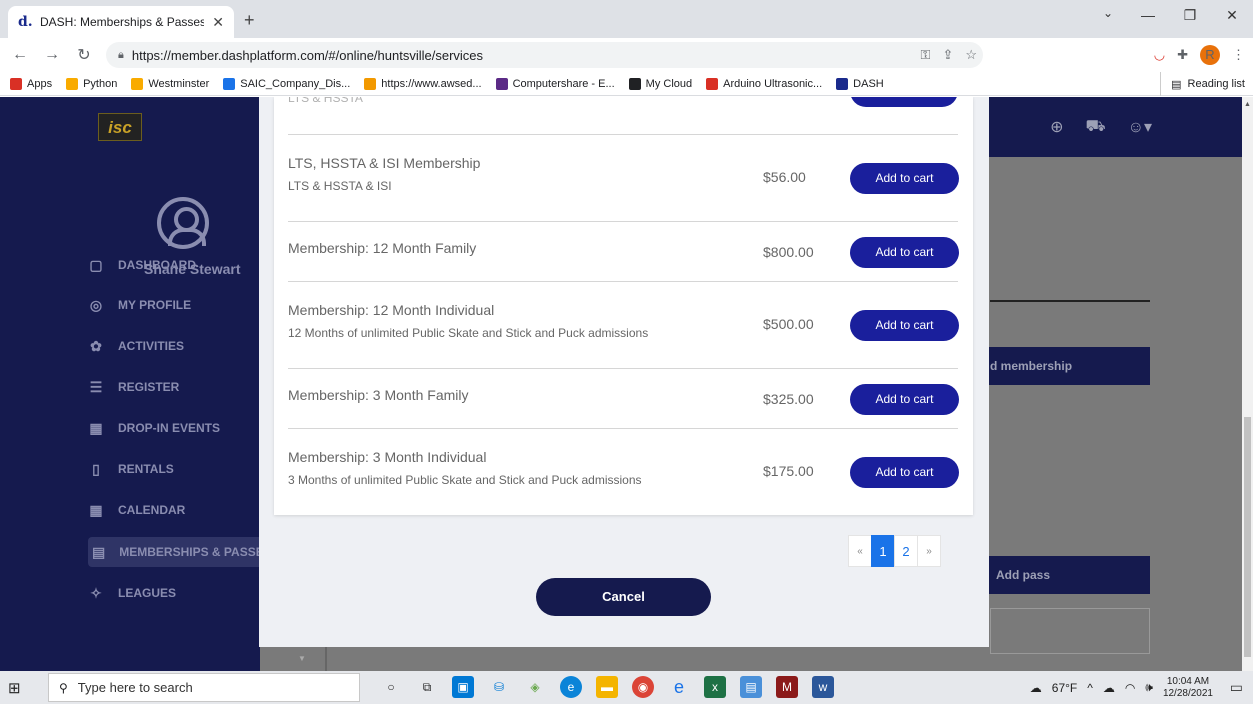 This screenshot has width=1253, height=704. Describe the element at coordinates (1188, 688) in the screenshot. I see `clock: 10:04 AM 12/28/2021` at that location.